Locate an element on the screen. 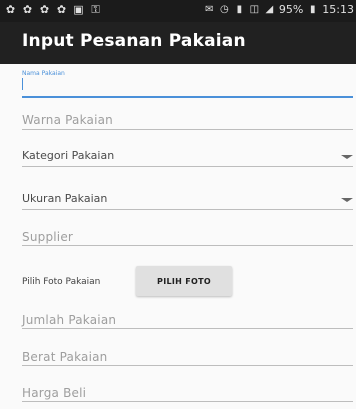  sms-icon: ✉ is located at coordinates (209, 9).